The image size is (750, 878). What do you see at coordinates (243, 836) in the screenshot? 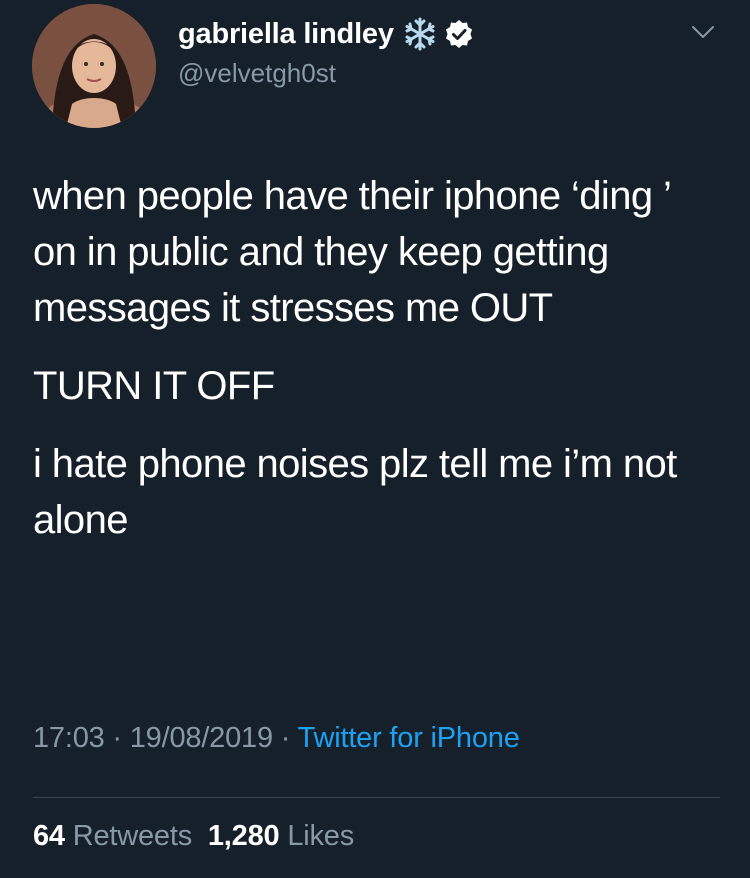
I see `likes-count: 1,280` at bounding box center [243, 836].